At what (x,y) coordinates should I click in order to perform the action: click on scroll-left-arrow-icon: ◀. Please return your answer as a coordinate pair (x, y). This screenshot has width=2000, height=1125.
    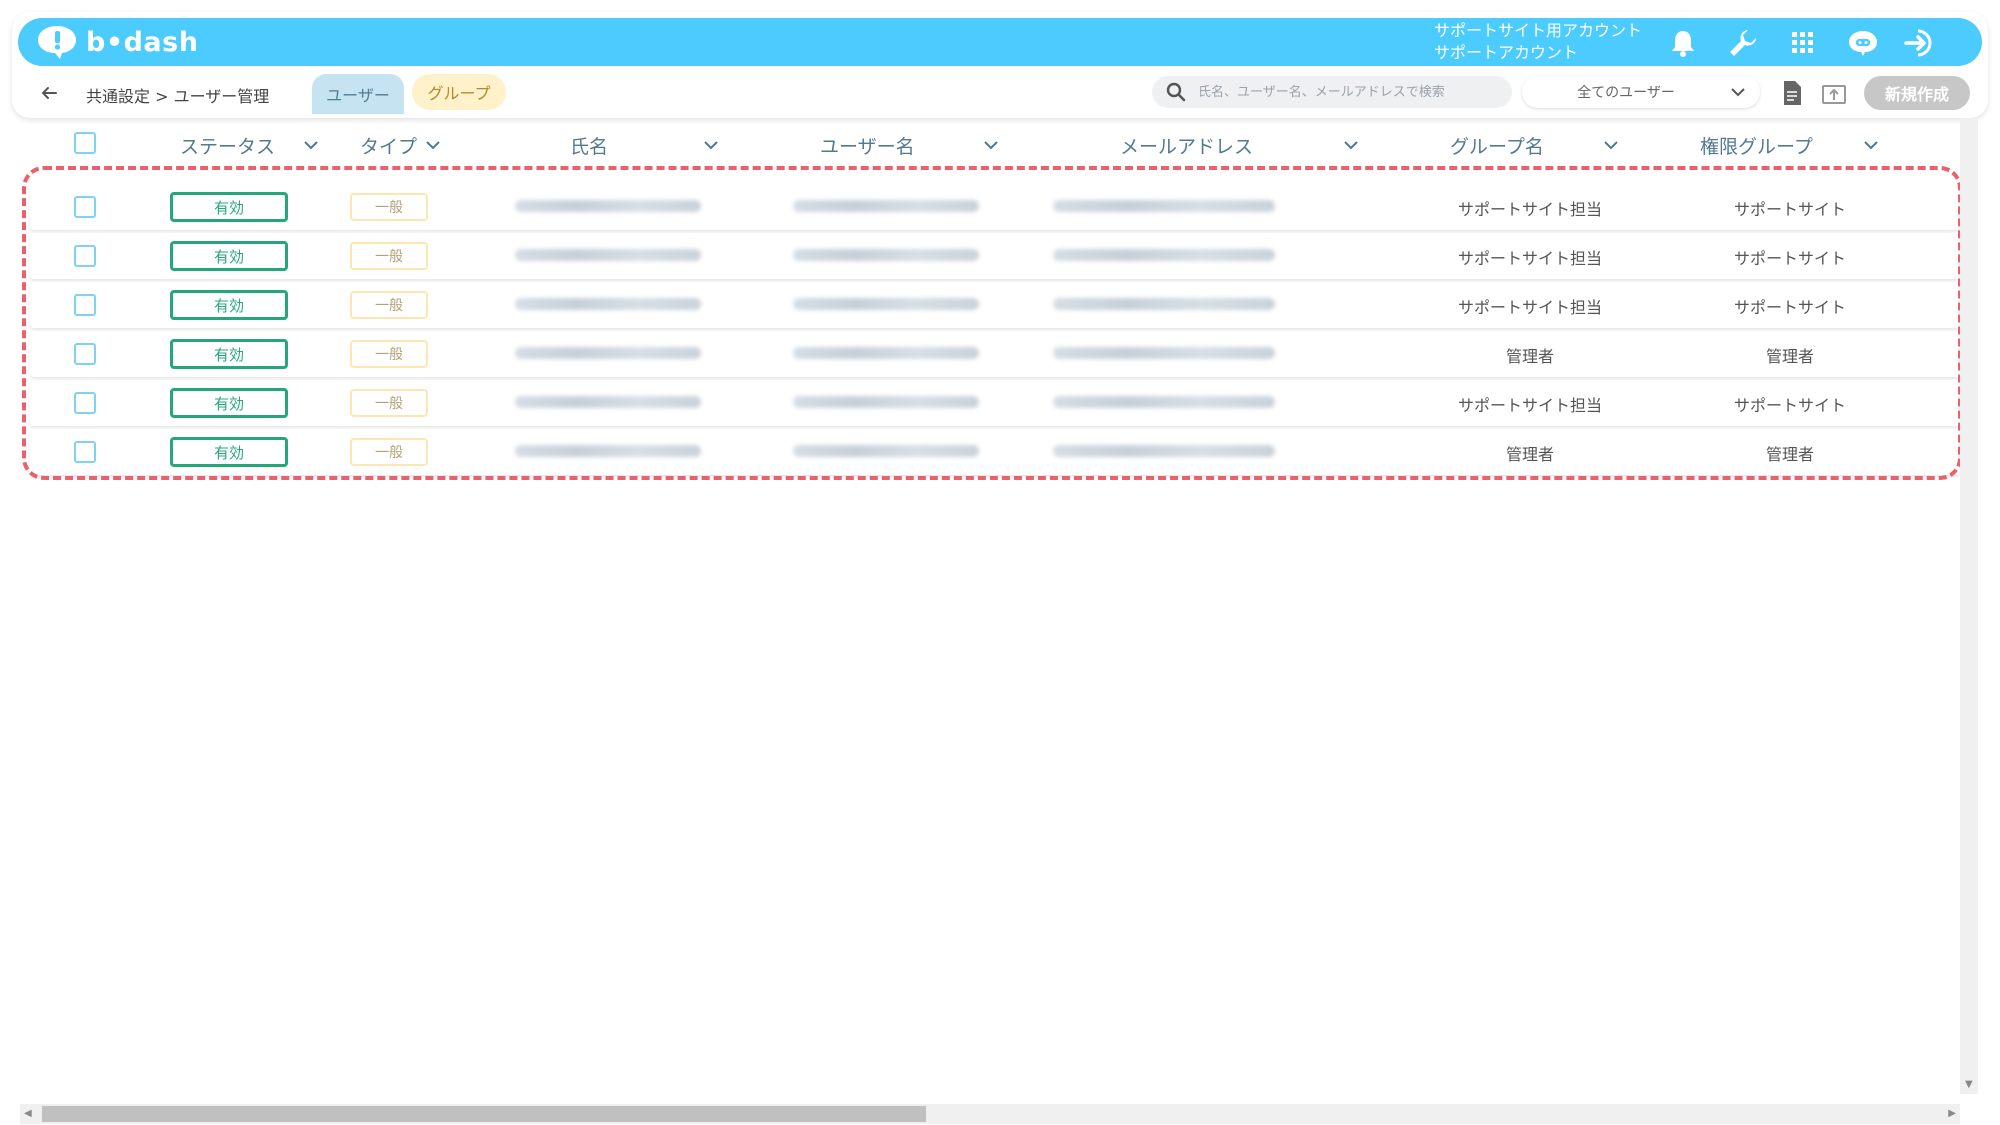
    Looking at the image, I should click on (28, 1113).